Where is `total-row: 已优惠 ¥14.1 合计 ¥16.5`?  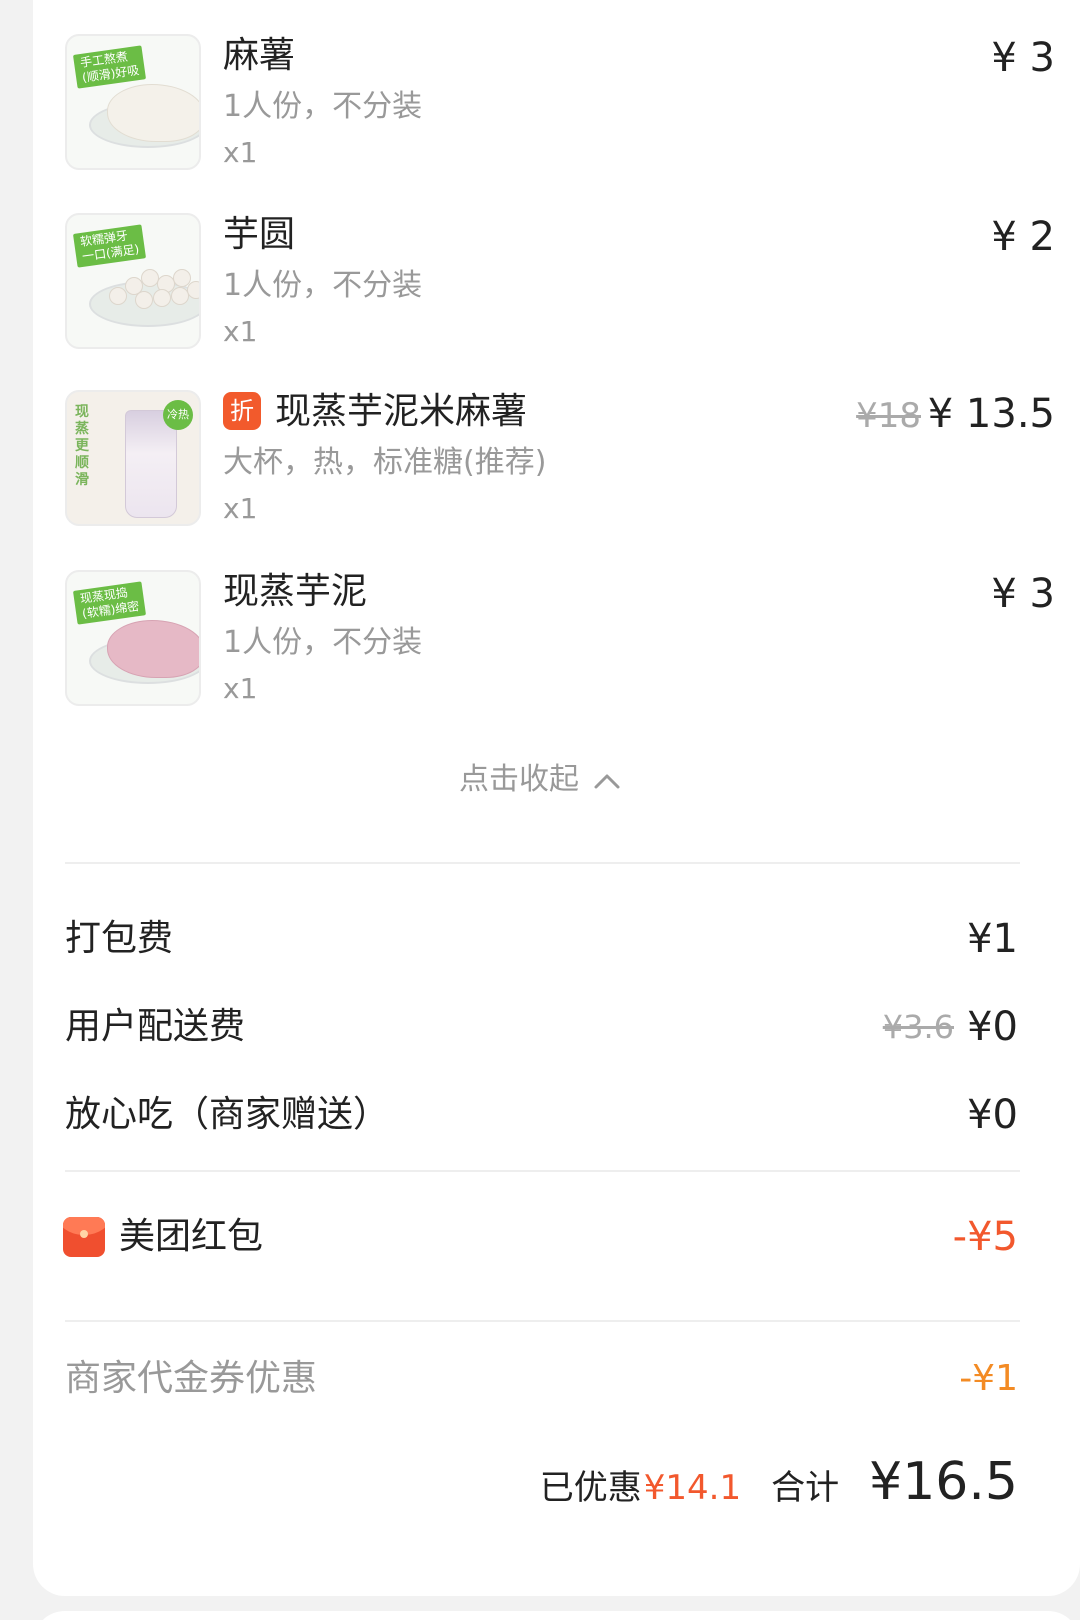 total-row: 已优惠 ¥14.1 合计 ¥16.5 is located at coordinates (778, 1482).